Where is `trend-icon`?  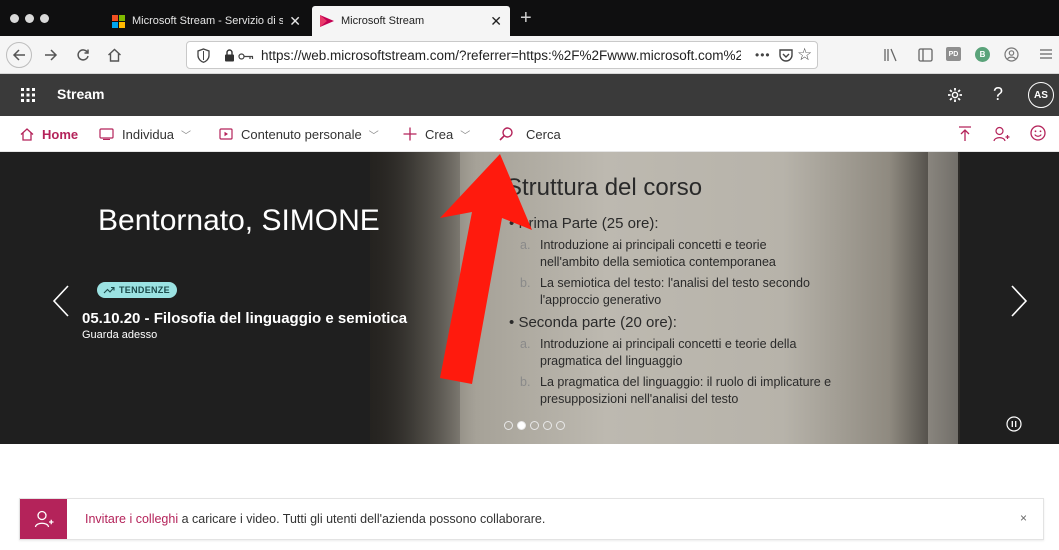
trend-icon is located at coordinates (109, 290).